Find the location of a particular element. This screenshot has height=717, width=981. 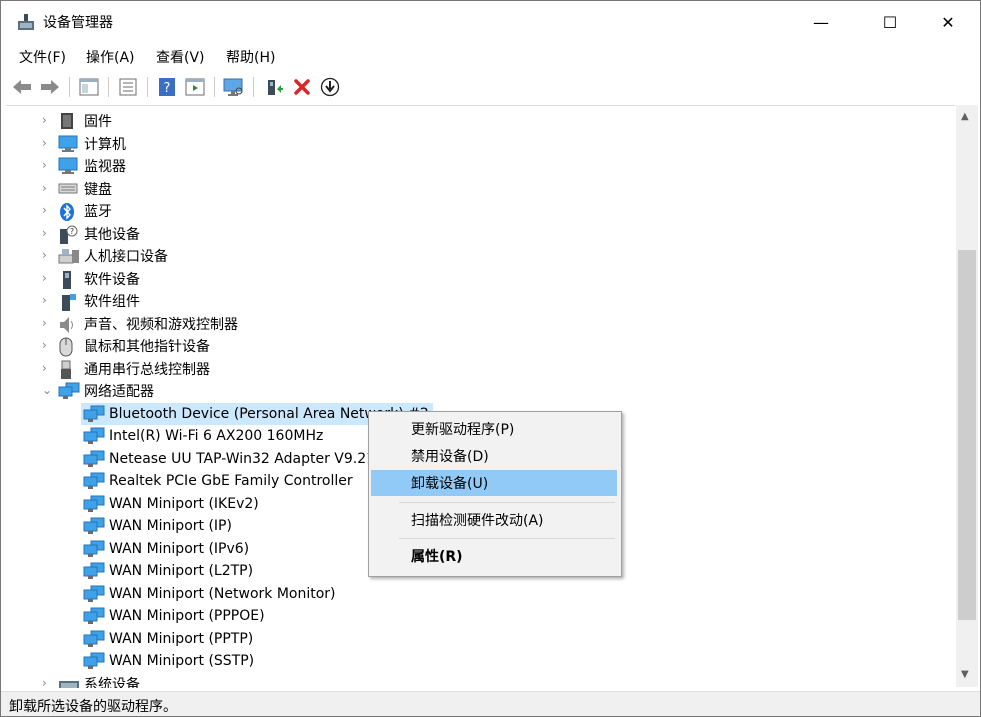

tree-category-row: ›? 其他设备 is located at coordinates (91, 234).